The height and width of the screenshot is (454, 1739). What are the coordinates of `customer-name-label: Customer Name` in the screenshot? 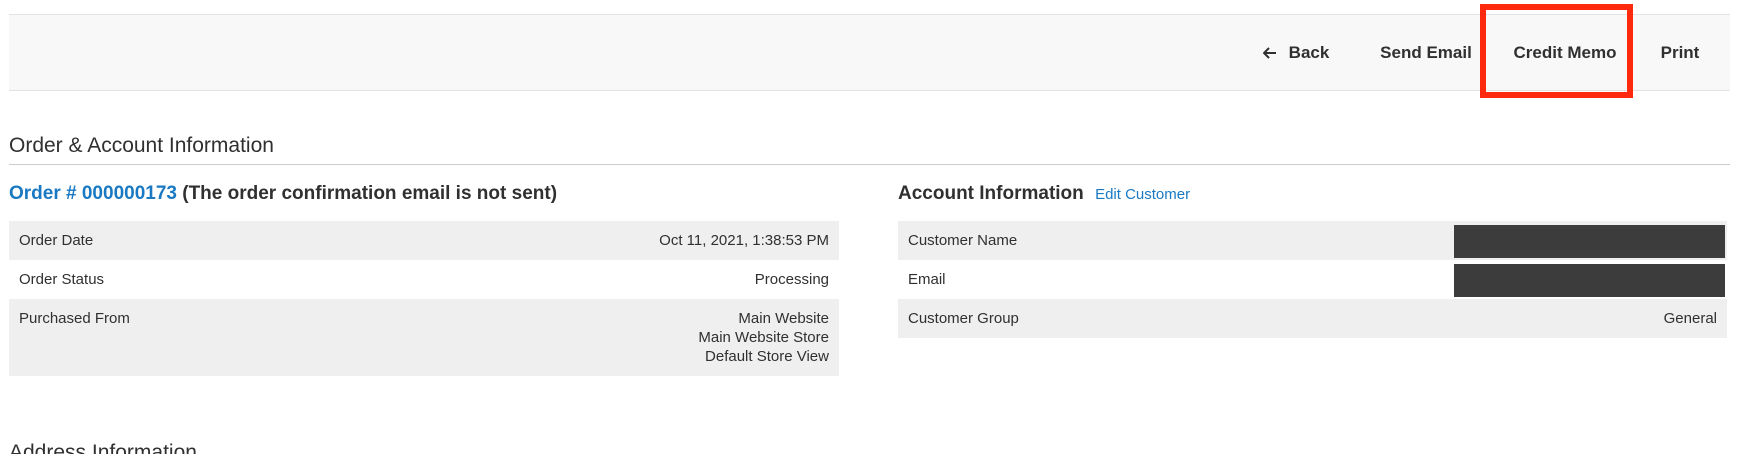 It's located at (1029, 240).